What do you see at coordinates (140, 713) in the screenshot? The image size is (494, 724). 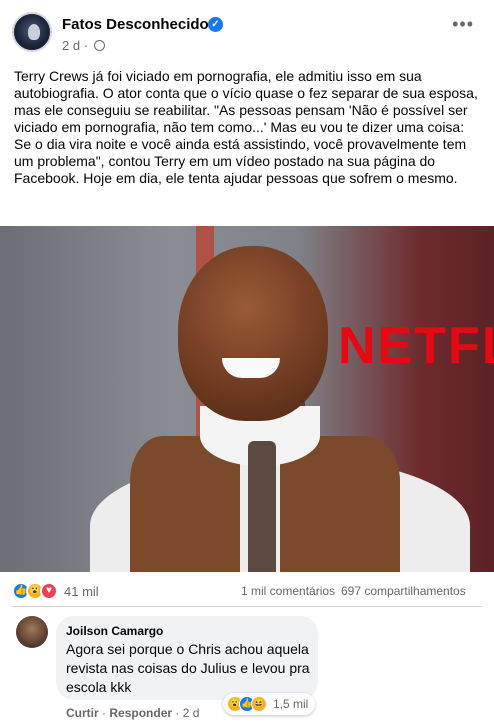 I see `reply-comment-button: Responder` at bounding box center [140, 713].